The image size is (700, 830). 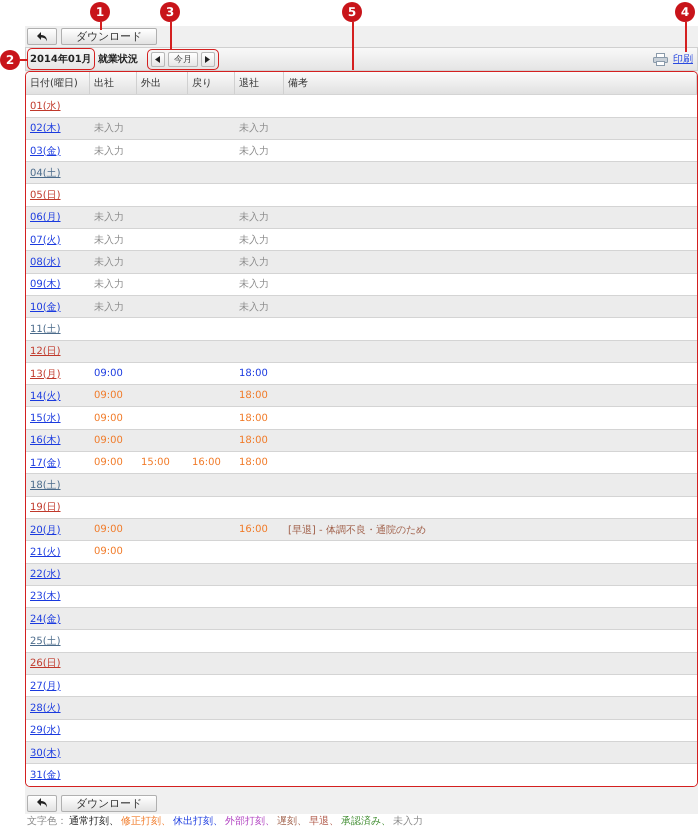 I want to click on page-title: 就業状況, so click(x=118, y=59).